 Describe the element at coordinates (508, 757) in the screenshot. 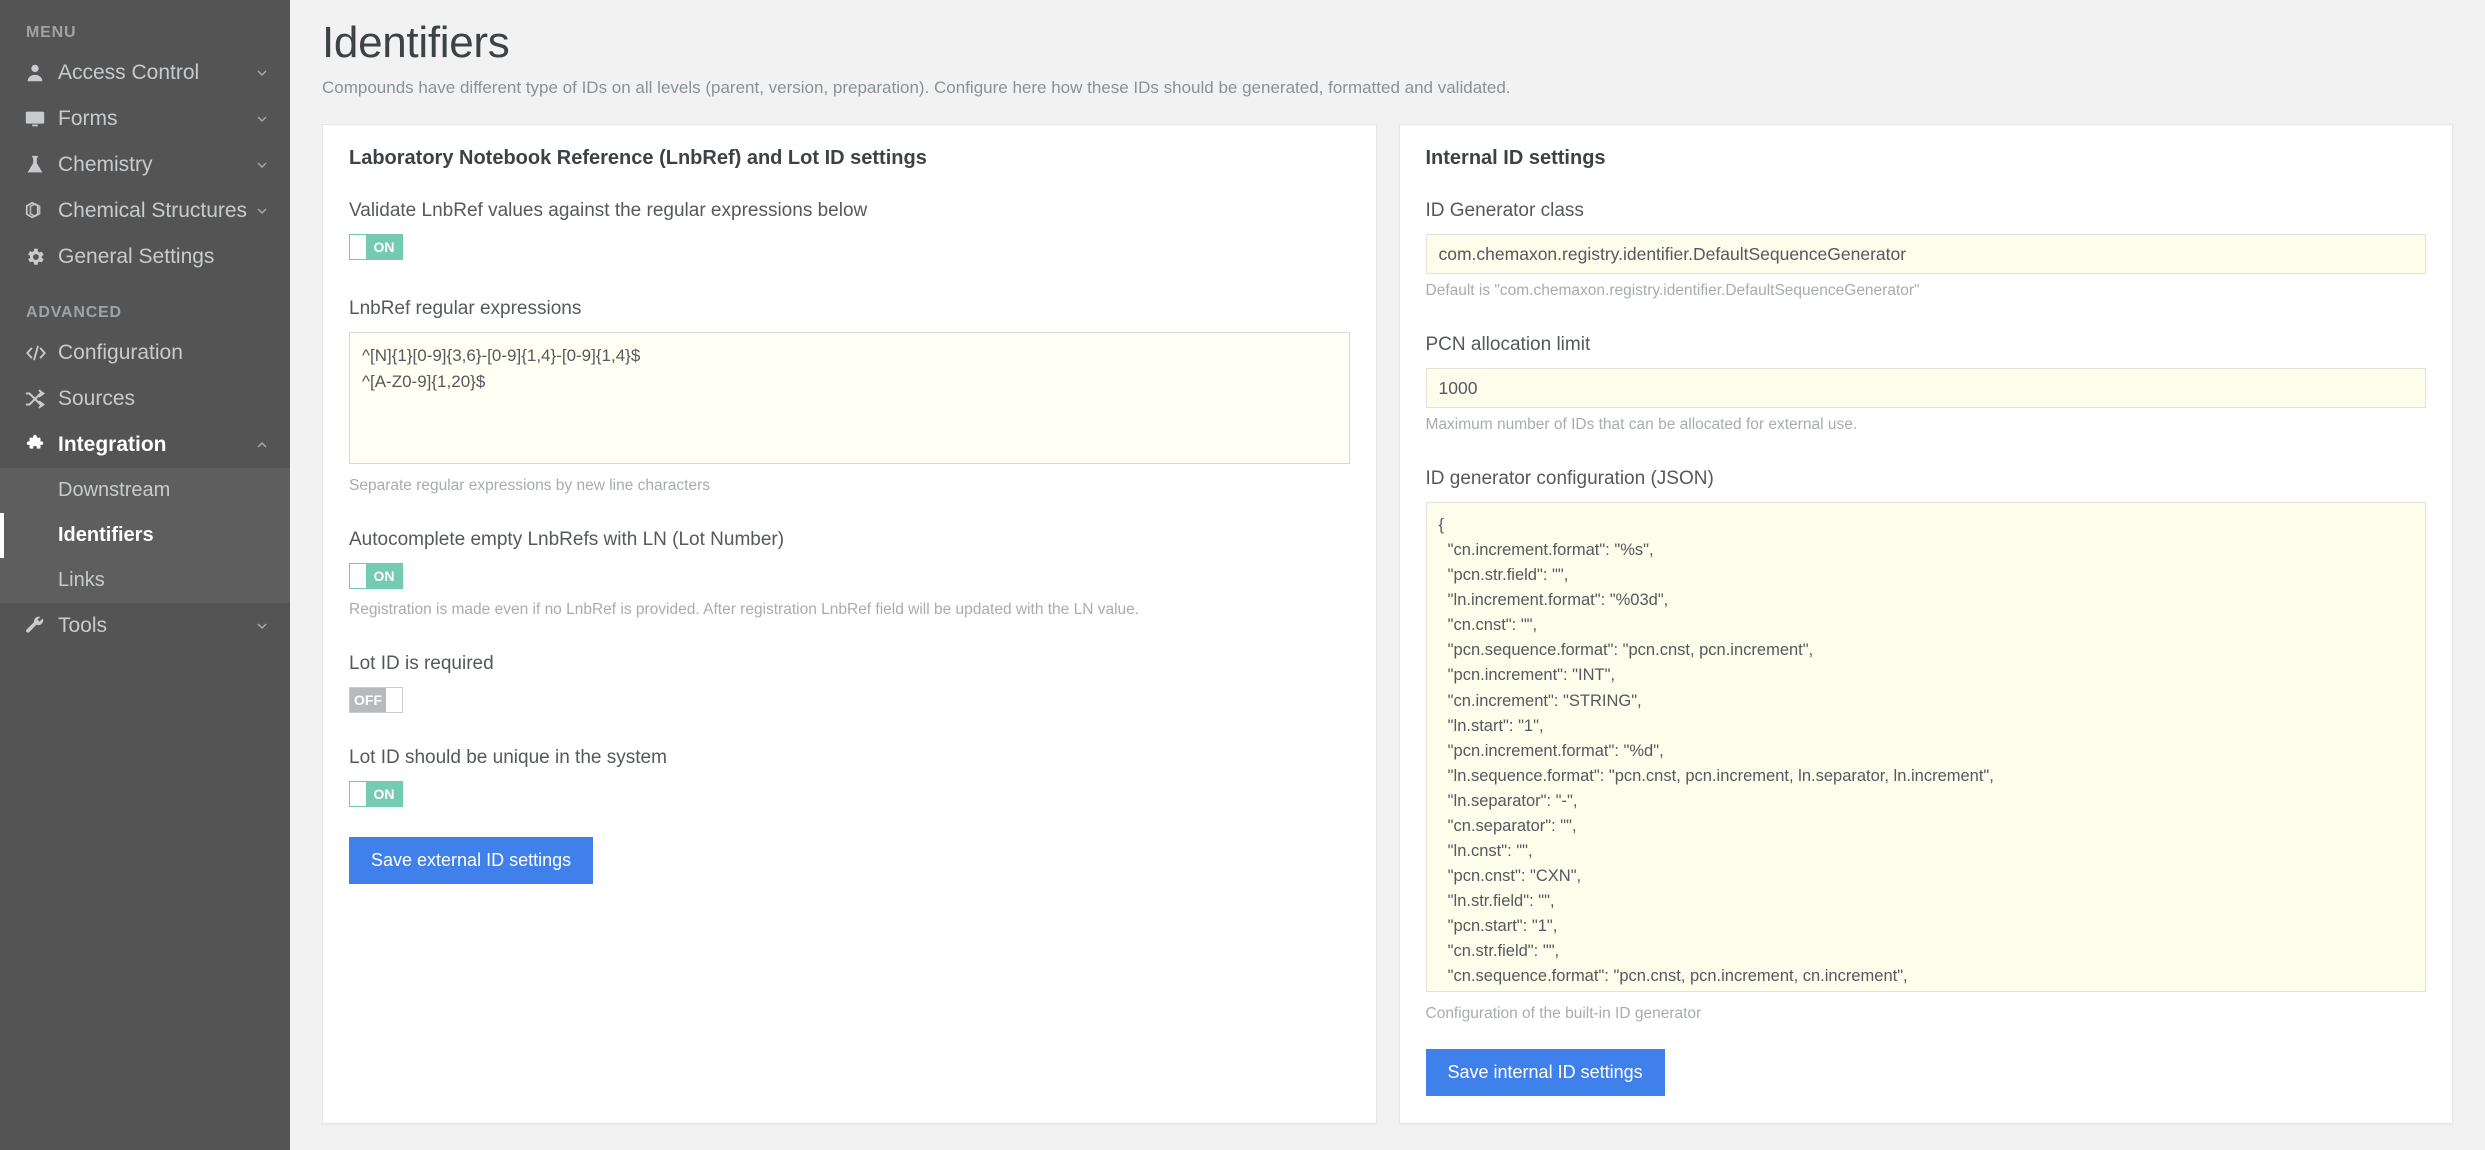

I see `lot-id-unique-label: Lot ID should be unique in the system` at that location.